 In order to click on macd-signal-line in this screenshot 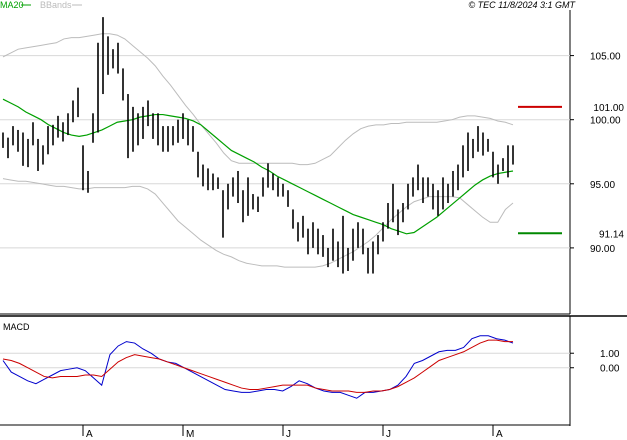, I will do `click(257, 366)`.